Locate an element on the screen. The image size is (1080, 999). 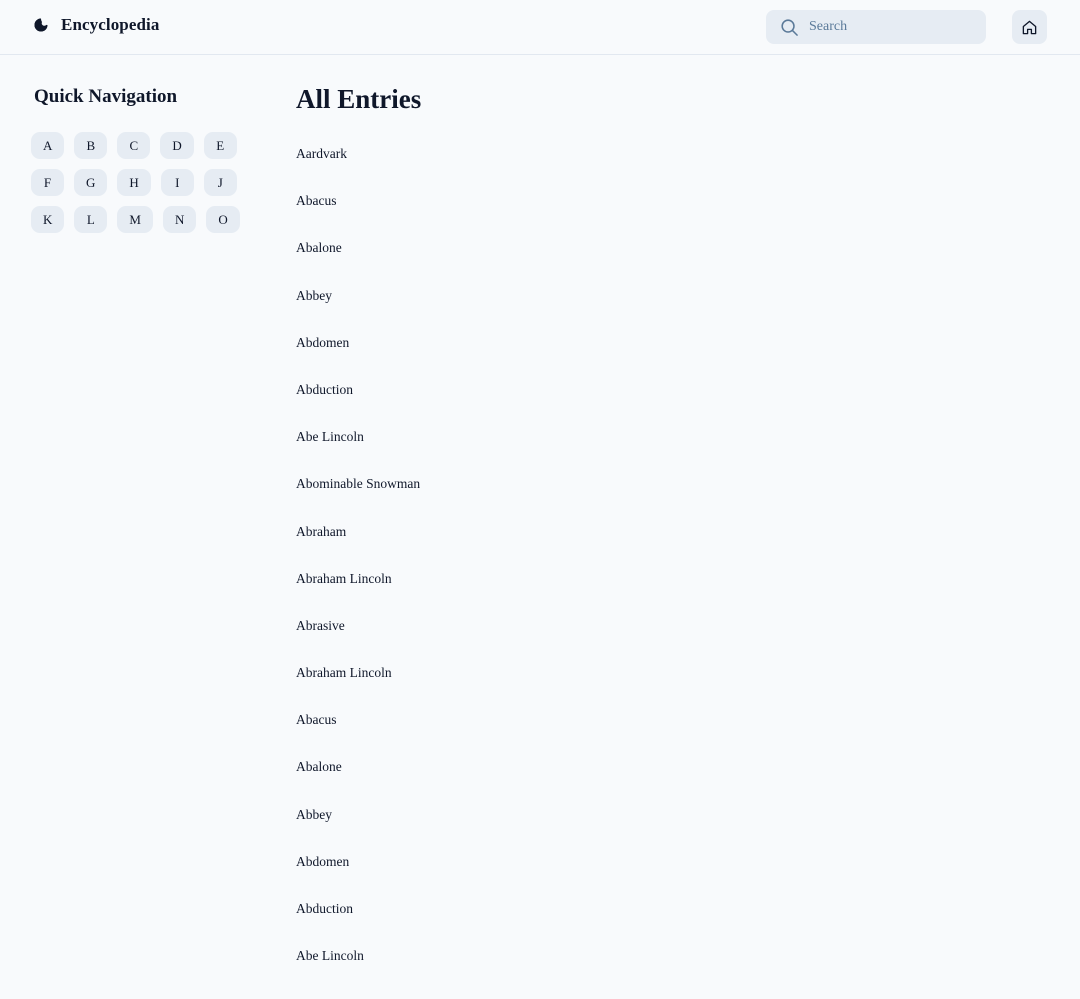
letter-row: ABCDE is located at coordinates (146, 145).